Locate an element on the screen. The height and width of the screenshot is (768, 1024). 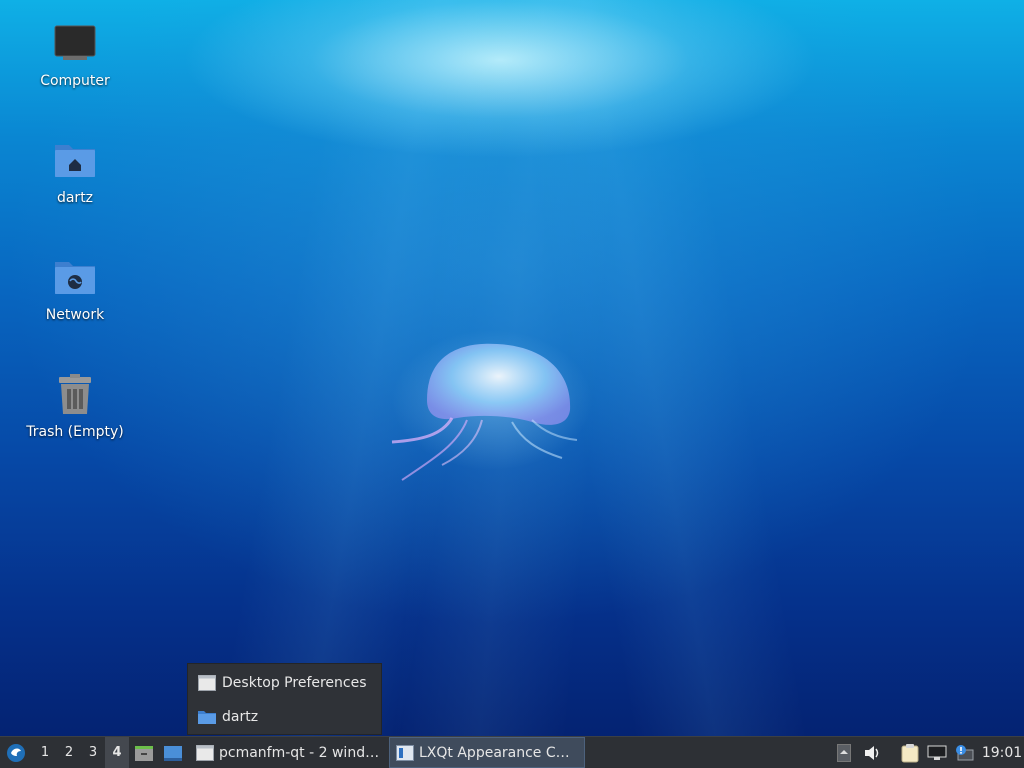
update-notifier-tray is located at coordinates (964, 752).